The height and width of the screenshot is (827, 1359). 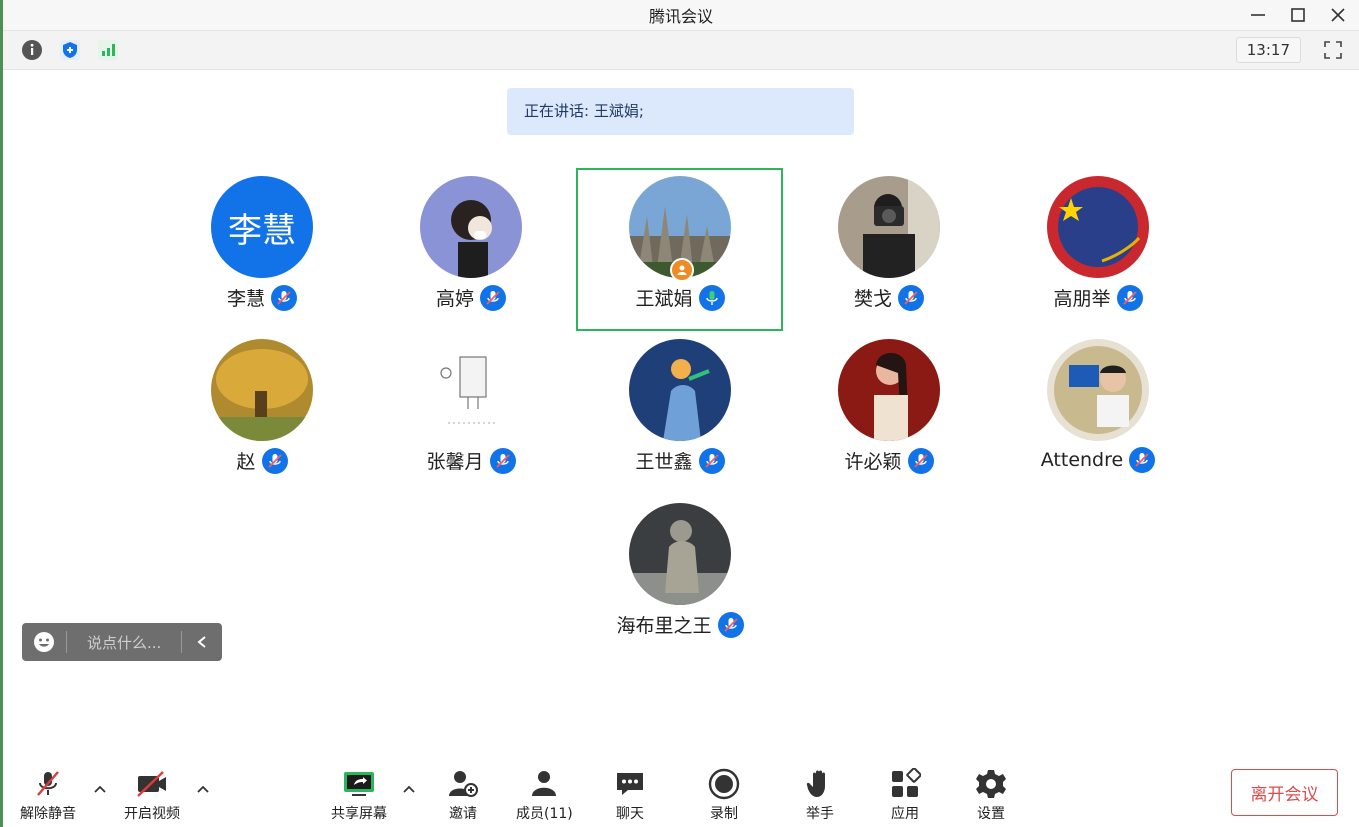 What do you see at coordinates (70, 50) in the screenshot?
I see `shield-icon` at bounding box center [70, 50].